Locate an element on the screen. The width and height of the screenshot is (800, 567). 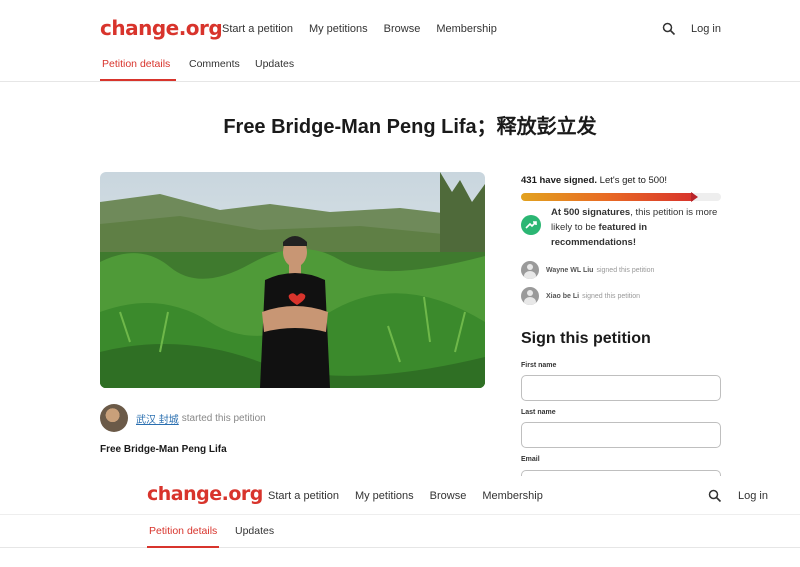
signer-name: Wayne WL Liu is located at coordinates (570, 270).